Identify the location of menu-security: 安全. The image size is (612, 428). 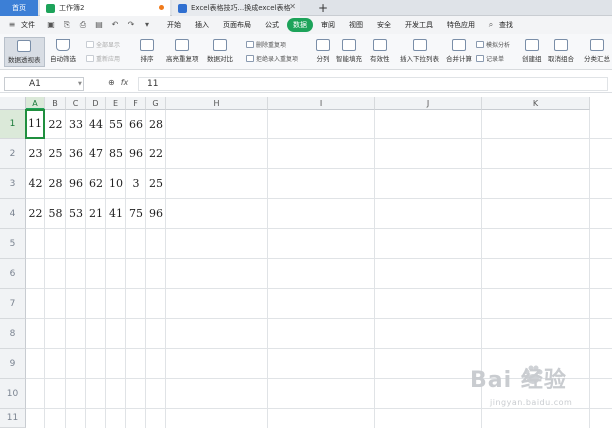
(384, 25).